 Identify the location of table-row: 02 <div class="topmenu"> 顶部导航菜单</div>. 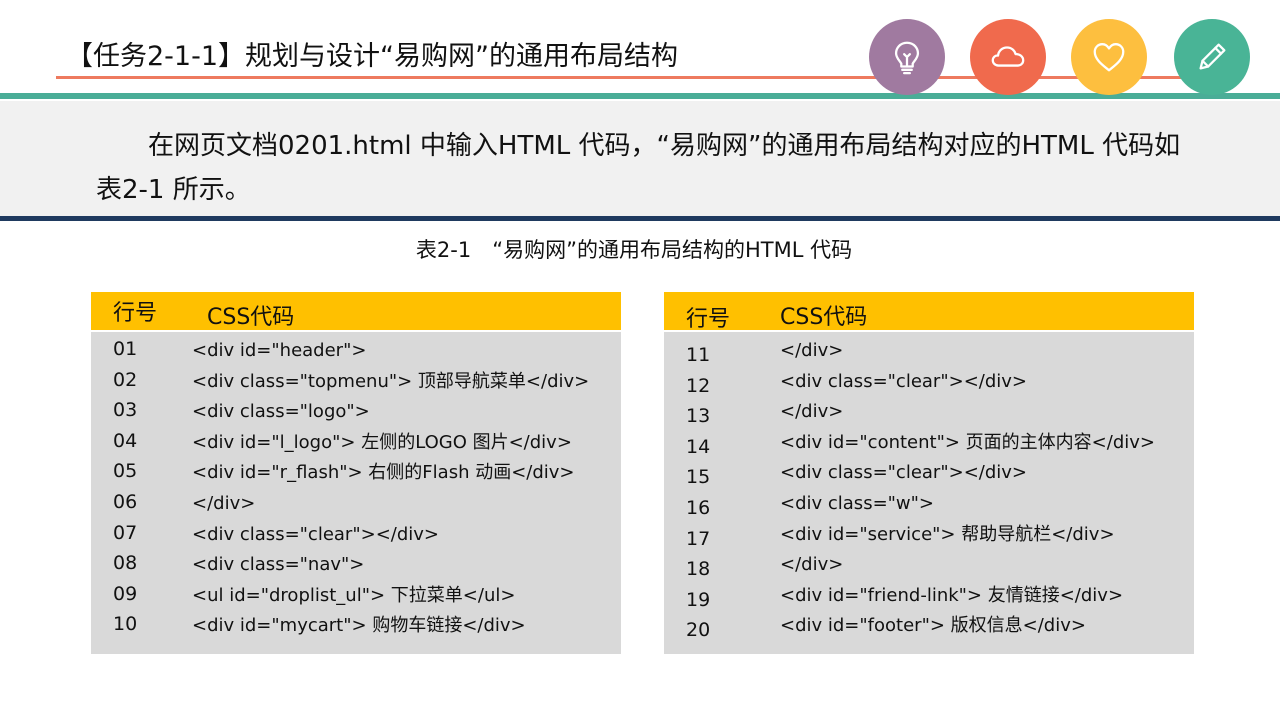
(356, 382).